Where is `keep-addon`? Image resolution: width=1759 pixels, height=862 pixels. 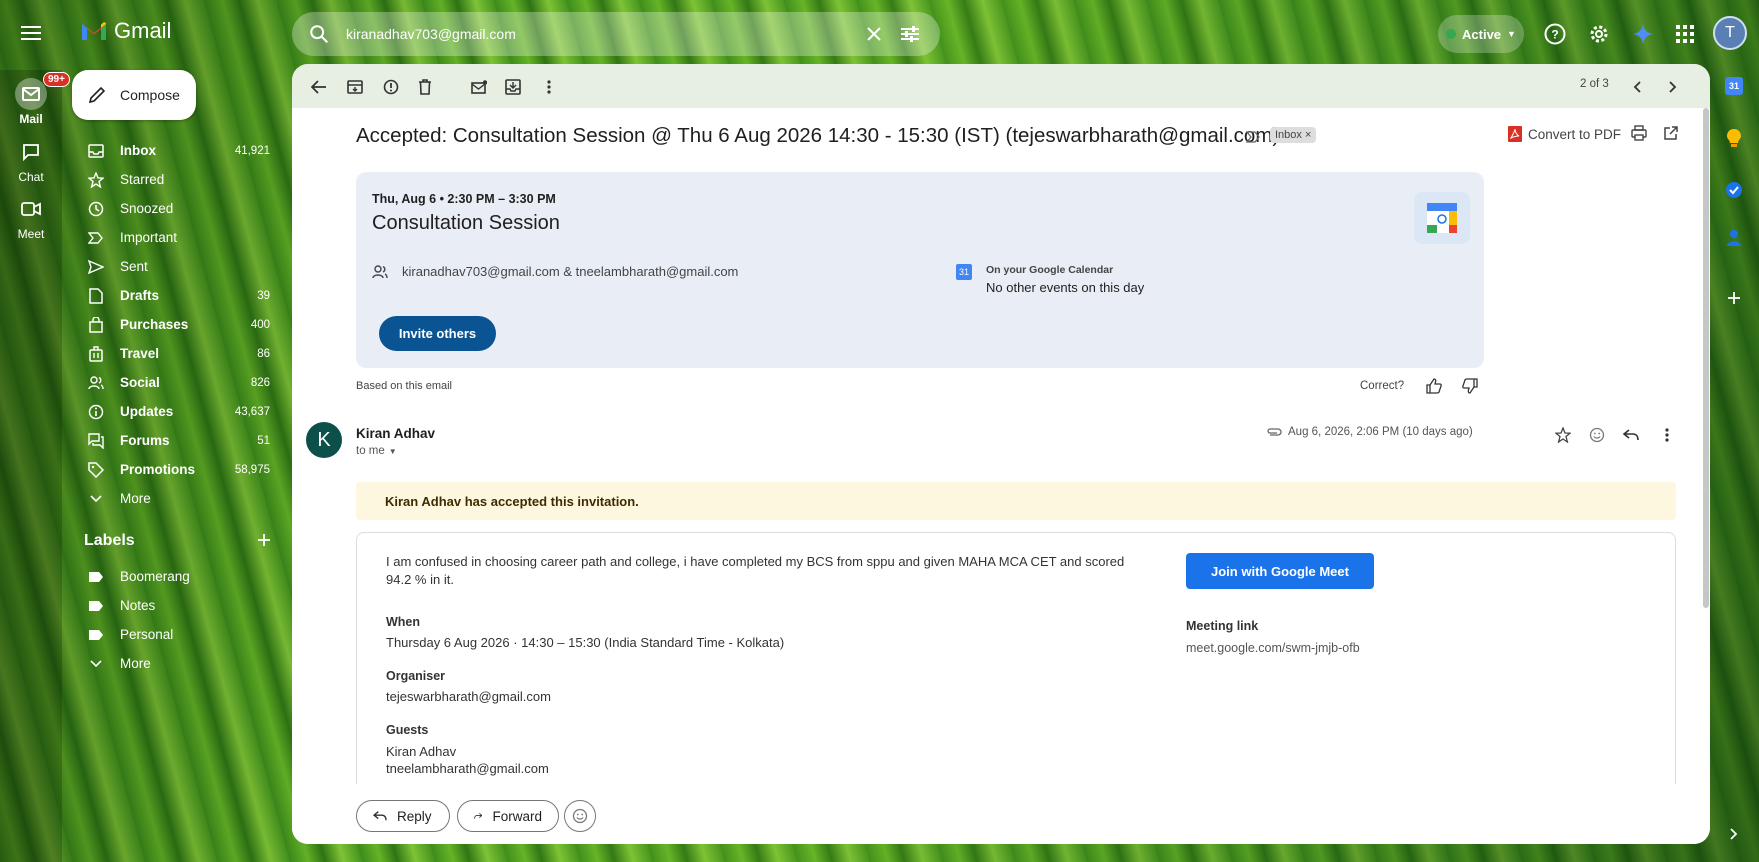
keep-addon is located at coordinates (1734, 138).